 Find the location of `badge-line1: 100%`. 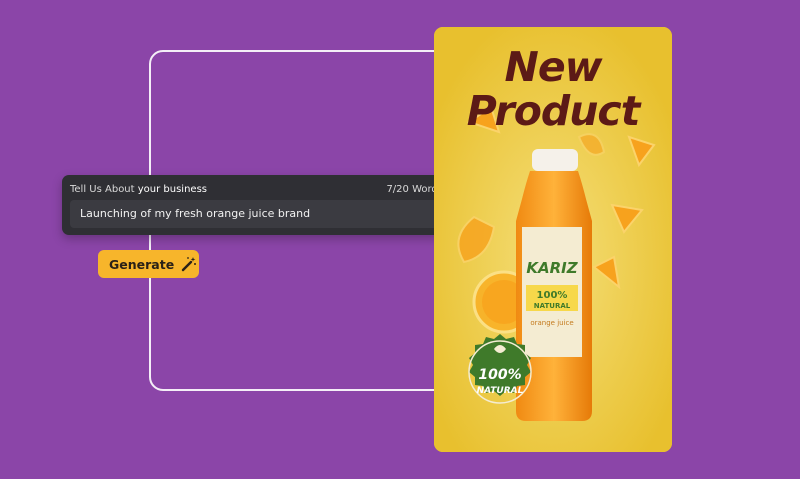

badge-line1: 100% is located at coordinates (499, 375).